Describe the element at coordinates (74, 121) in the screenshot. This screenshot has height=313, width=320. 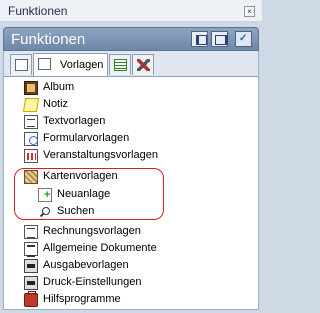
I see `list-item-label: Textvorlagen` at that location.